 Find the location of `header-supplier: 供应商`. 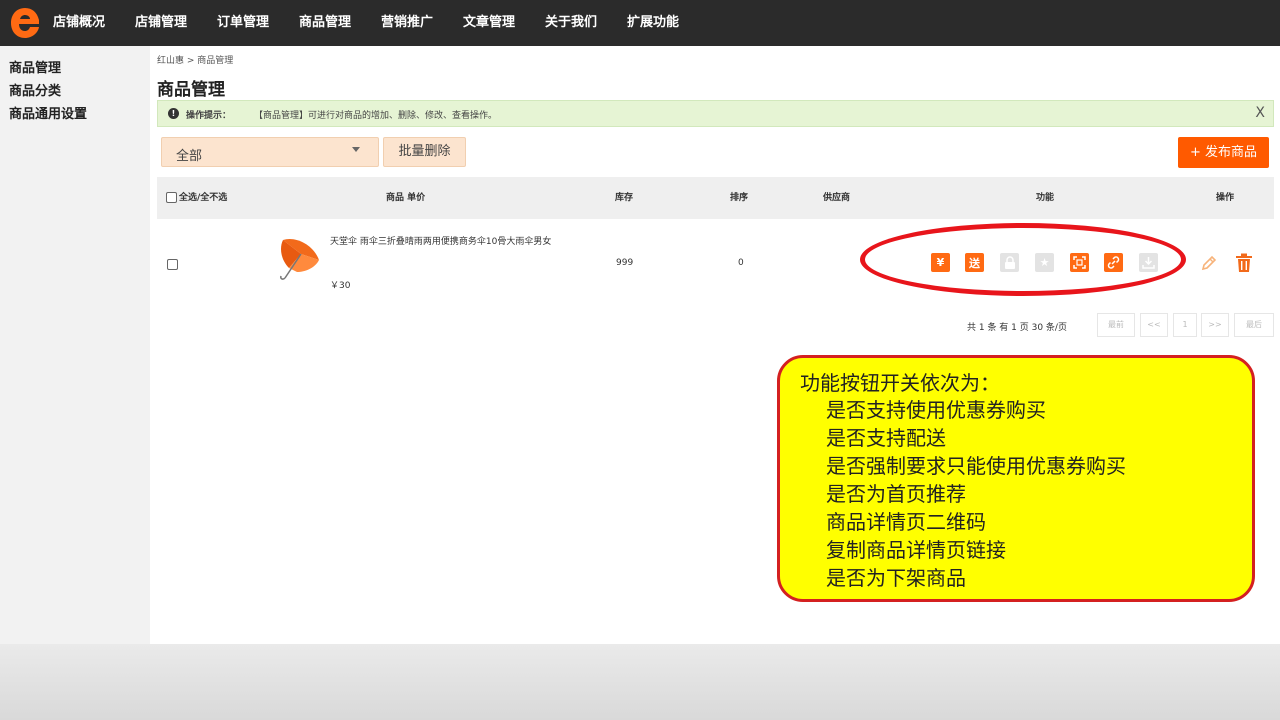

header-supplier: 供应商 is located at coordinates (837, 198).